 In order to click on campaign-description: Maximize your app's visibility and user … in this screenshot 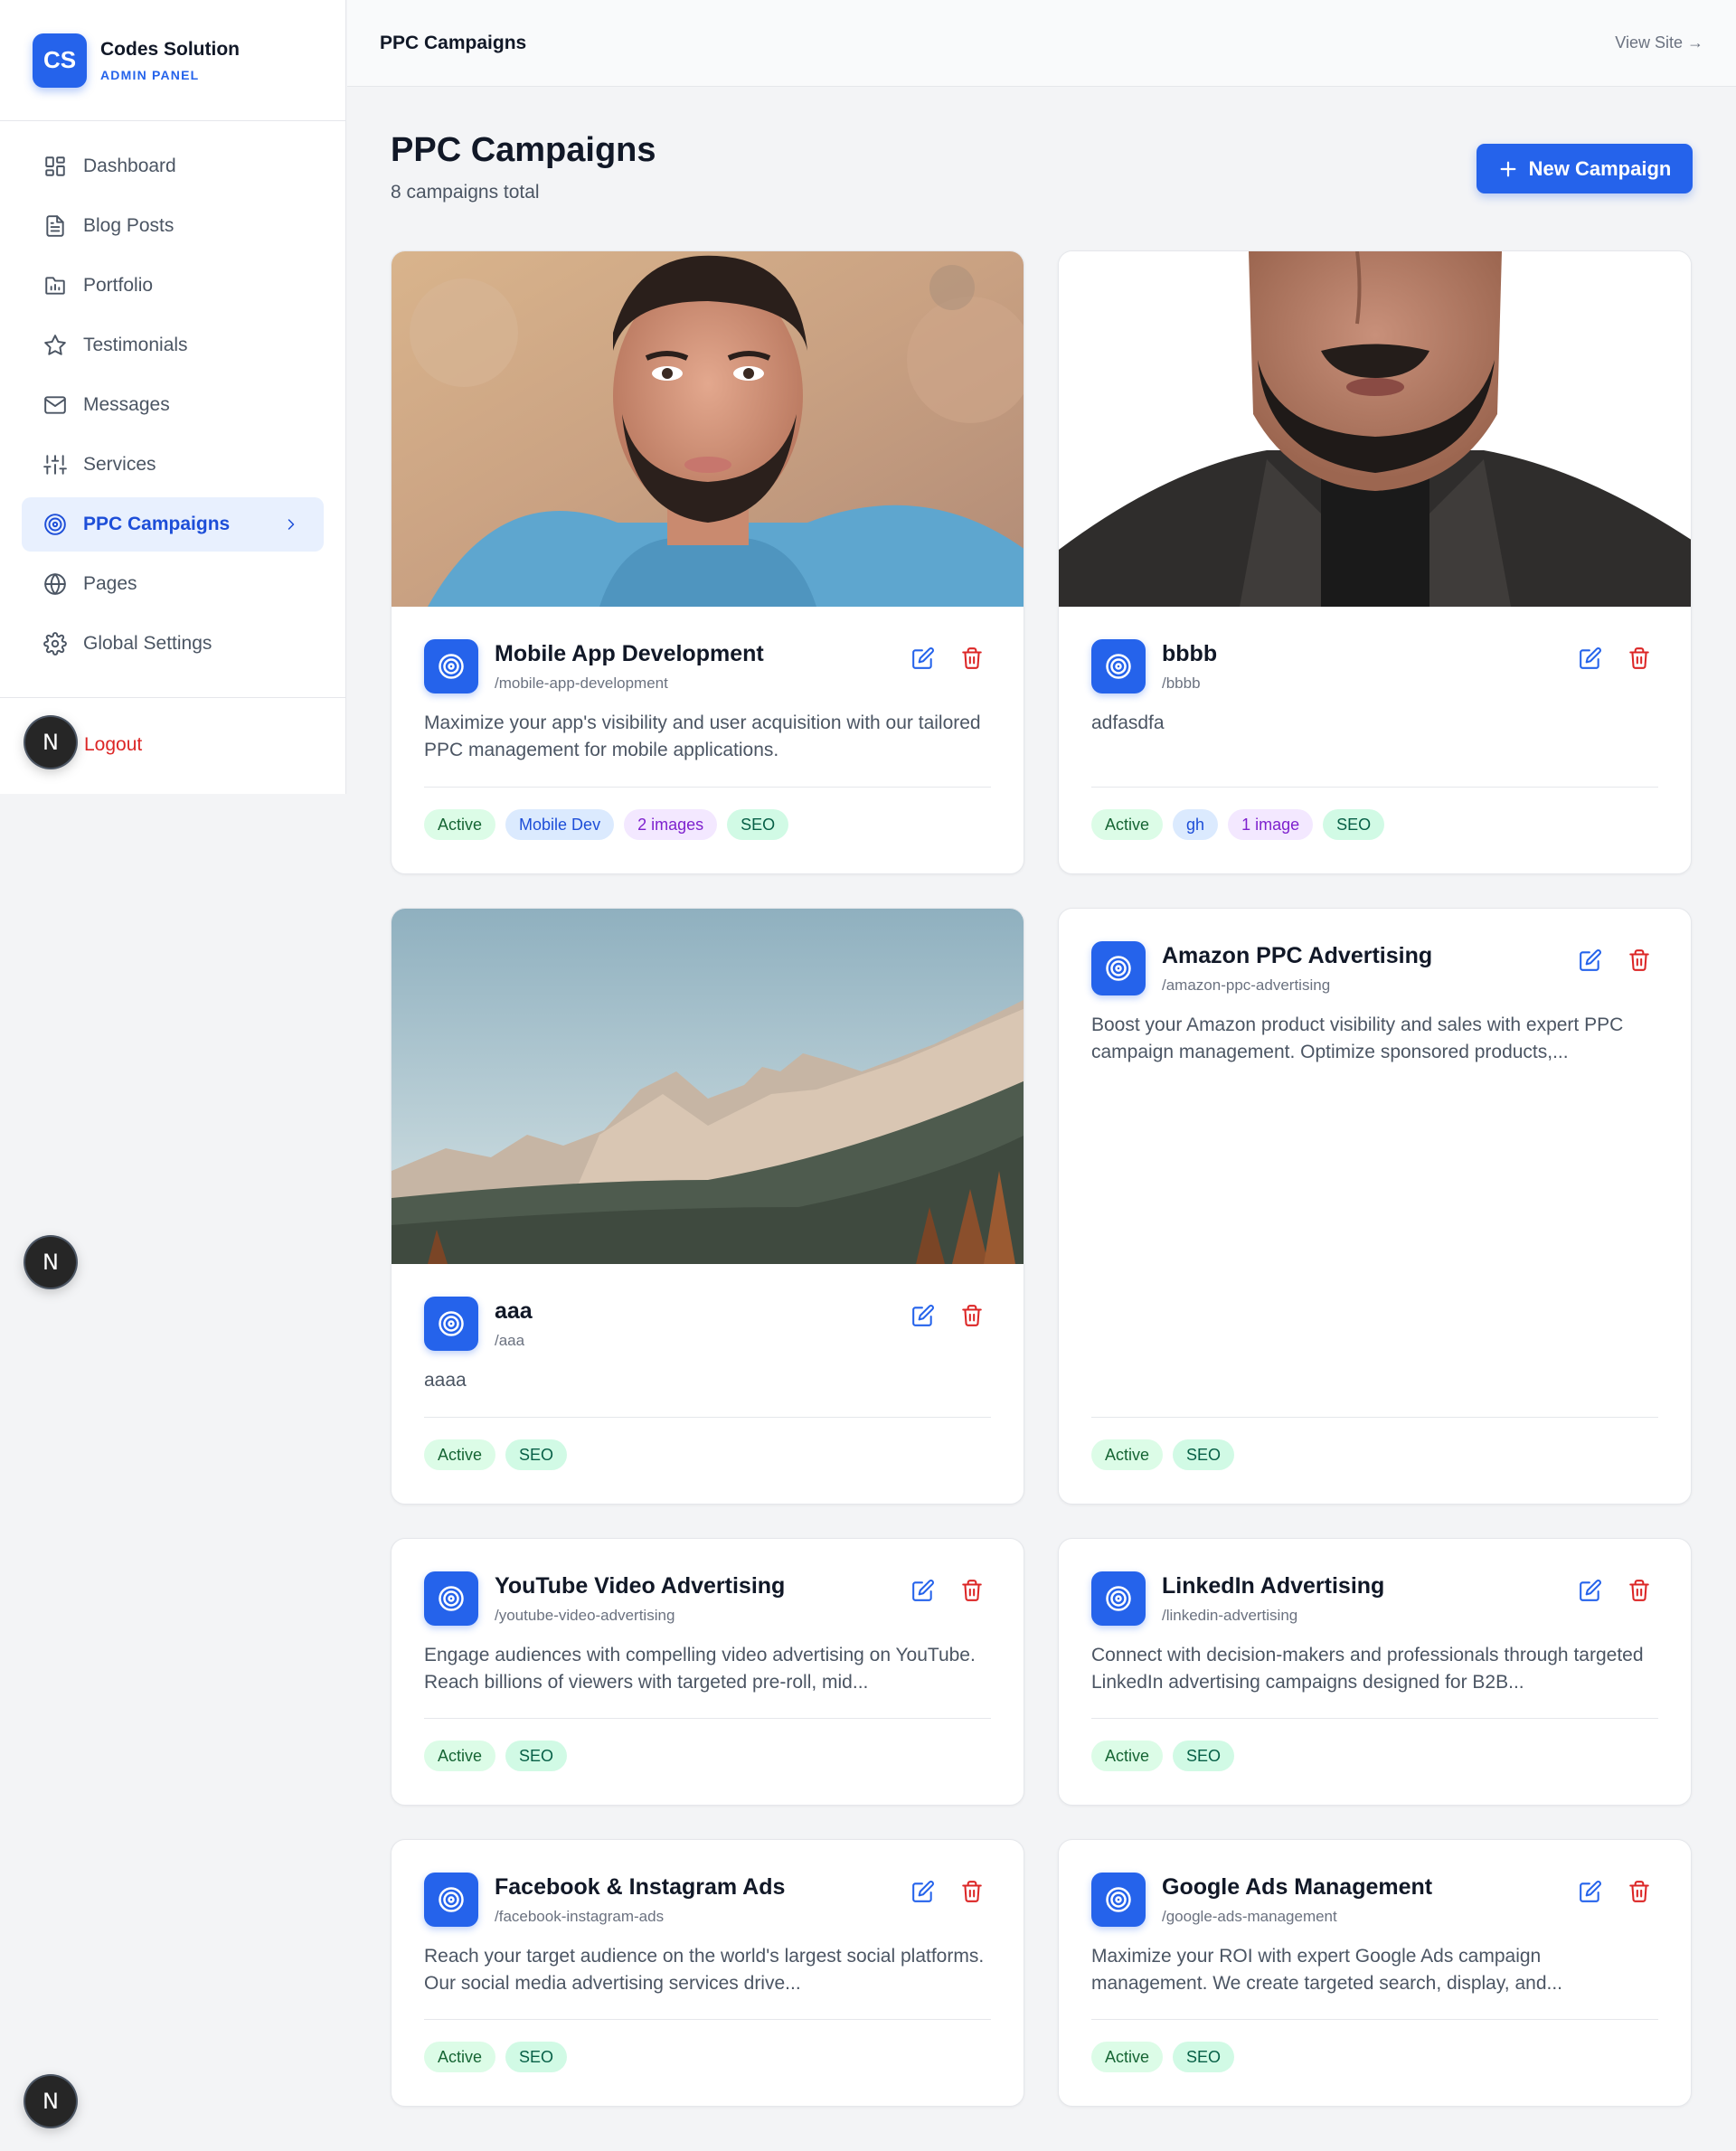, I will do `click(703, 736)`.